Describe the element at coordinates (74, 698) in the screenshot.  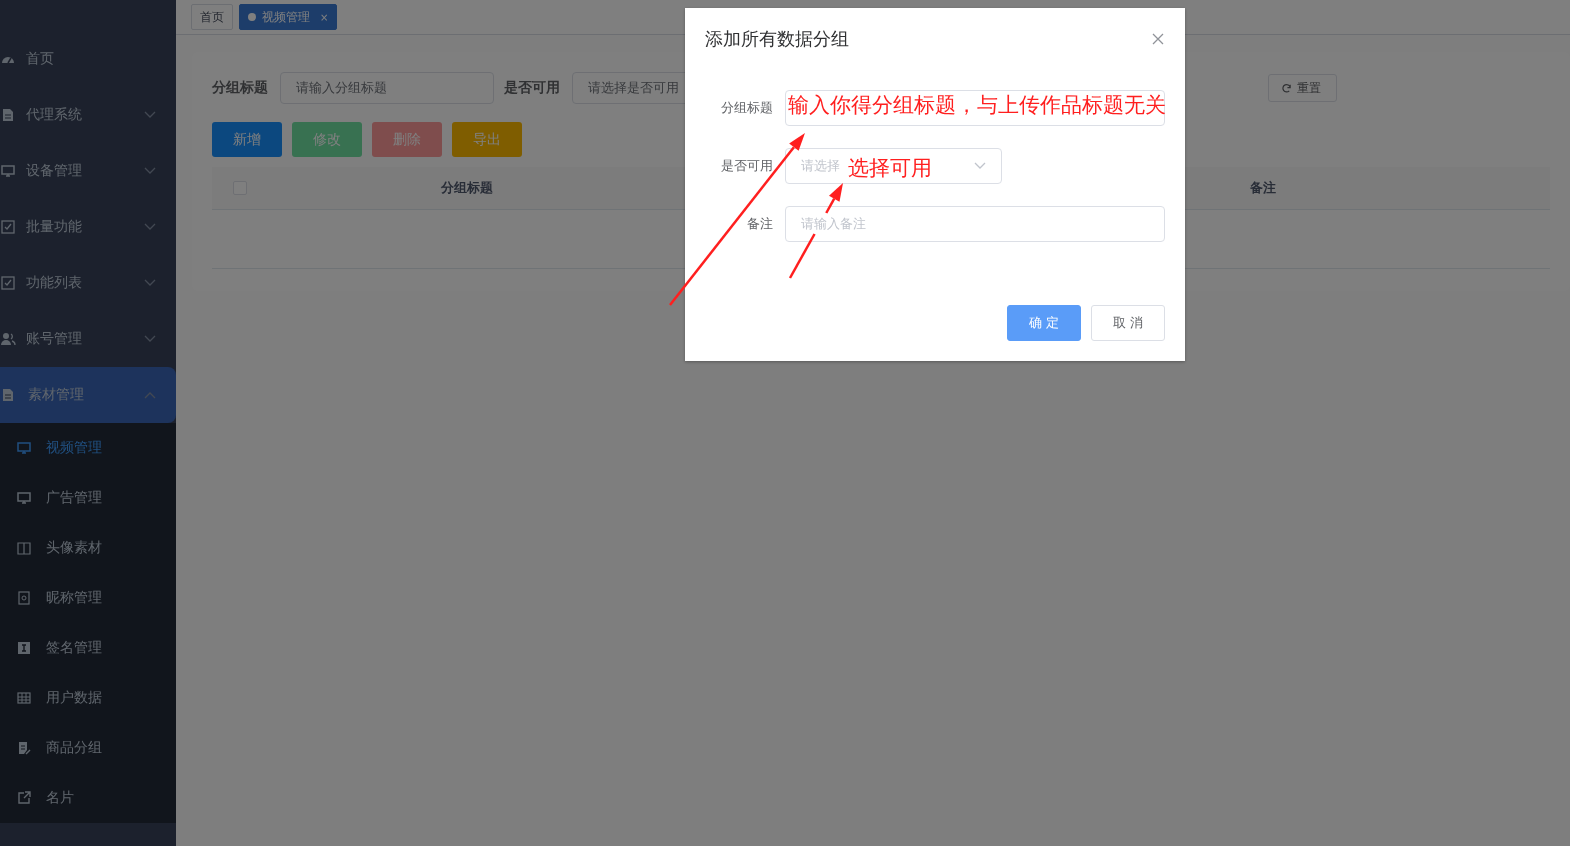
I see `submenu-label: 用户数据` at that location.